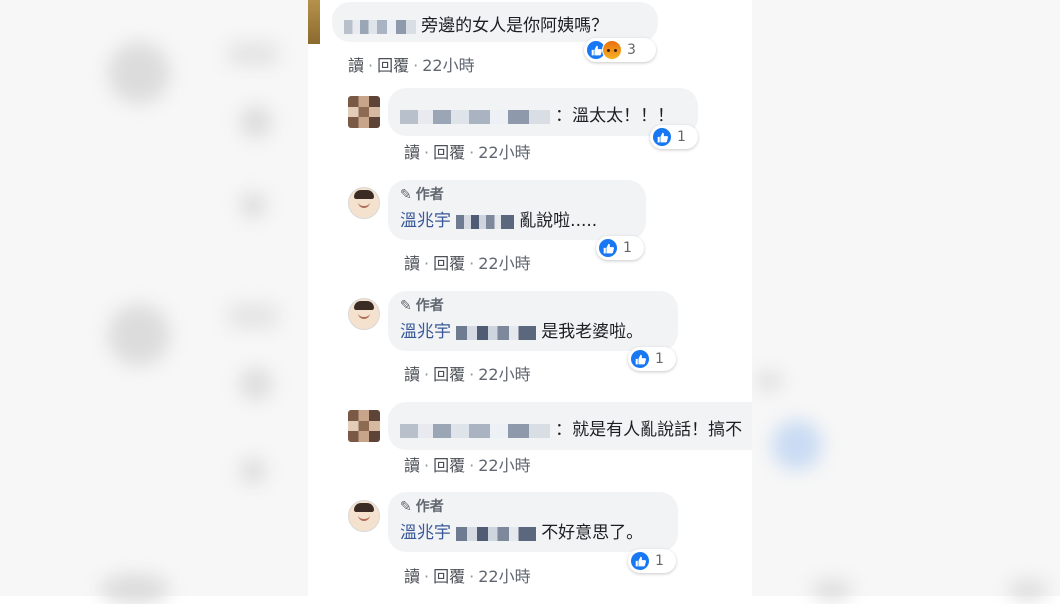 The width and height of the screenshot is (1060, 604). I want to click on comment-bubble: ✎ 作者 溫兆宇 是我老婆啦。, so click(533, 321).